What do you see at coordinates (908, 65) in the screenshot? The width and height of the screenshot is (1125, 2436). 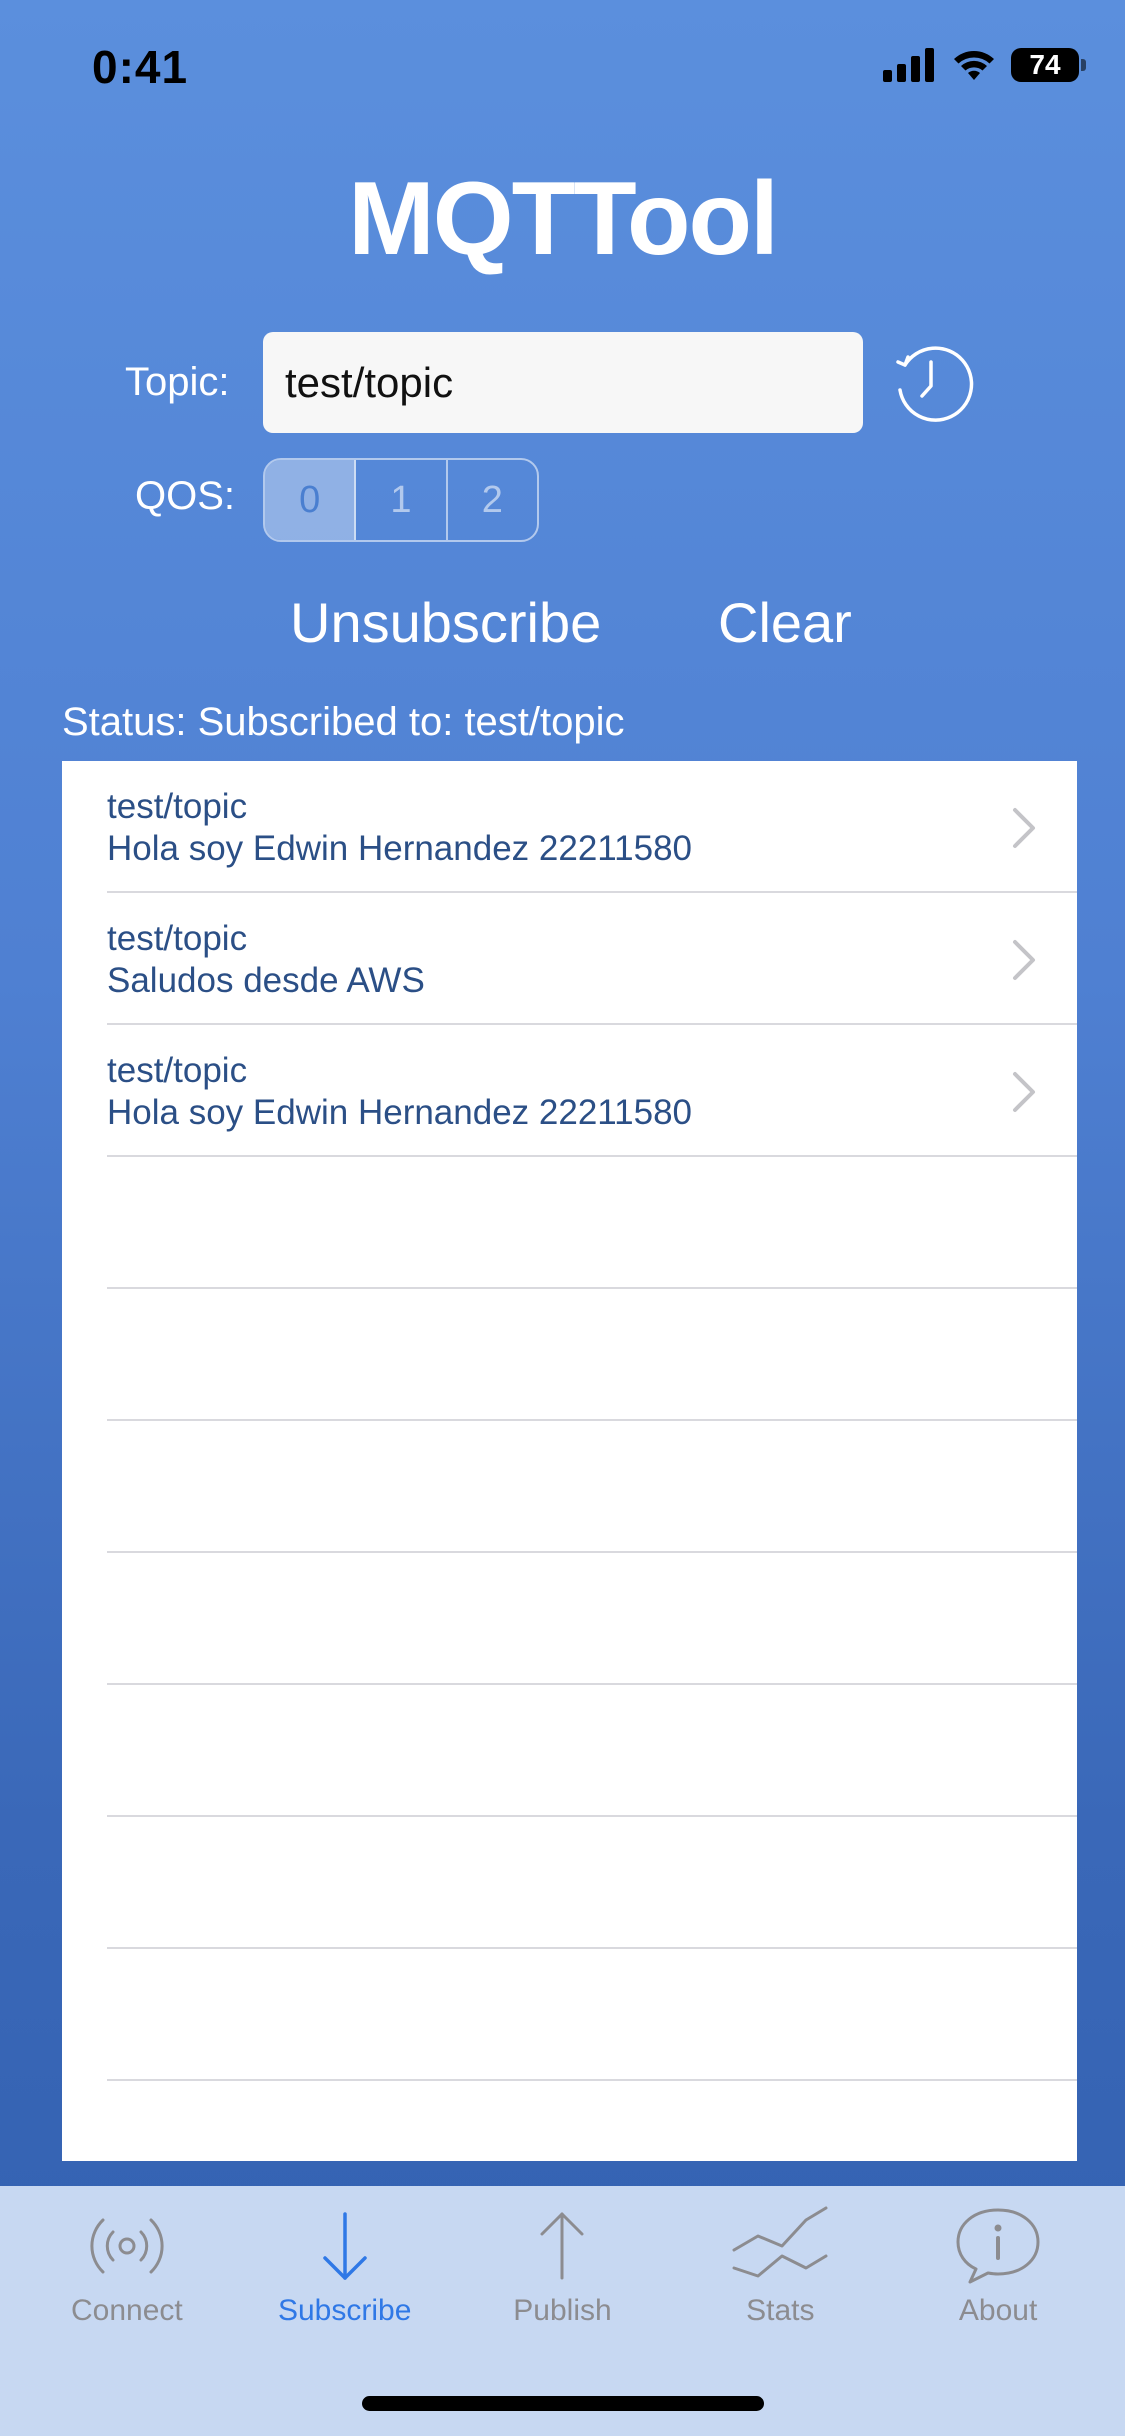 I see `signal-icon` at bounding box center [908, 65].